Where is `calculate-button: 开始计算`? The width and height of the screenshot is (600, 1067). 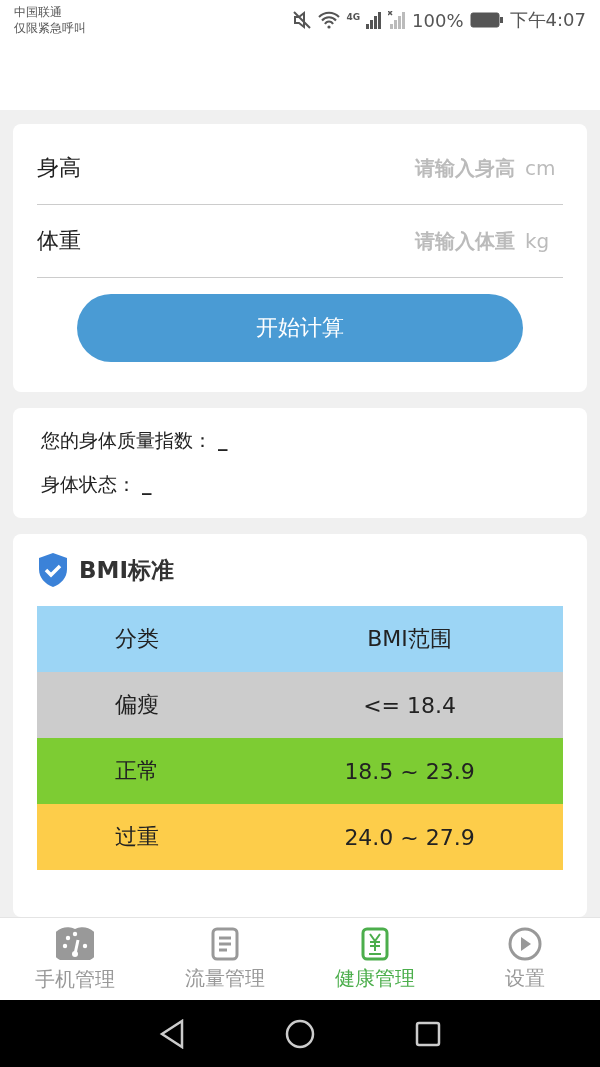
calculate-button: 开始计算 is located at coordinates (300, 328).